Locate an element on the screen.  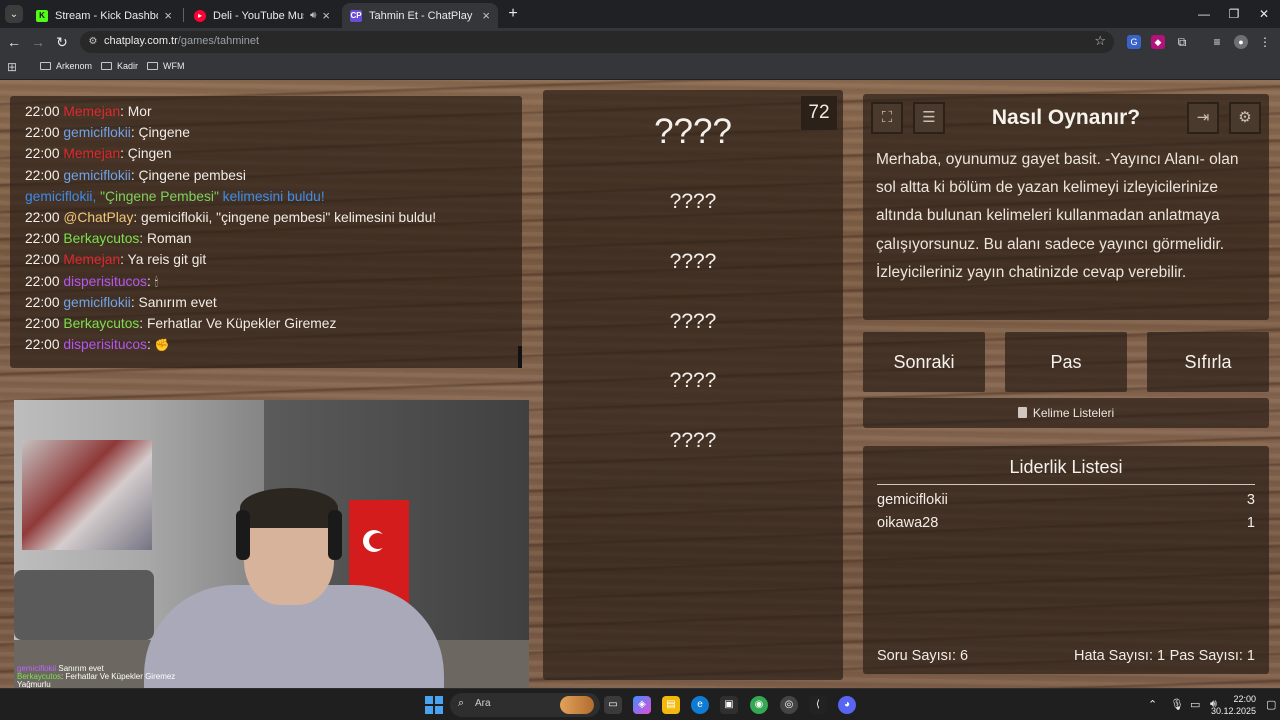
store-icon: ▣ is located at coordinates (729, 705).